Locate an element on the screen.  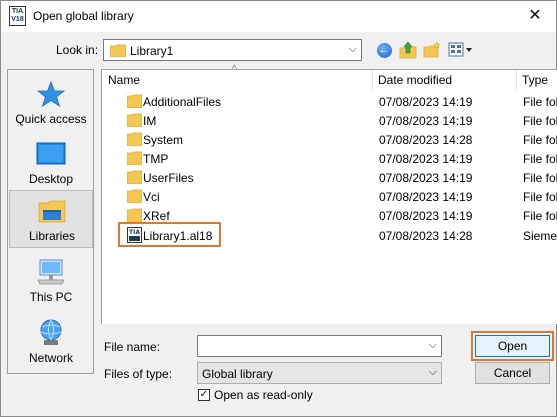
desktop-icon is located at coordinates (51, 153).